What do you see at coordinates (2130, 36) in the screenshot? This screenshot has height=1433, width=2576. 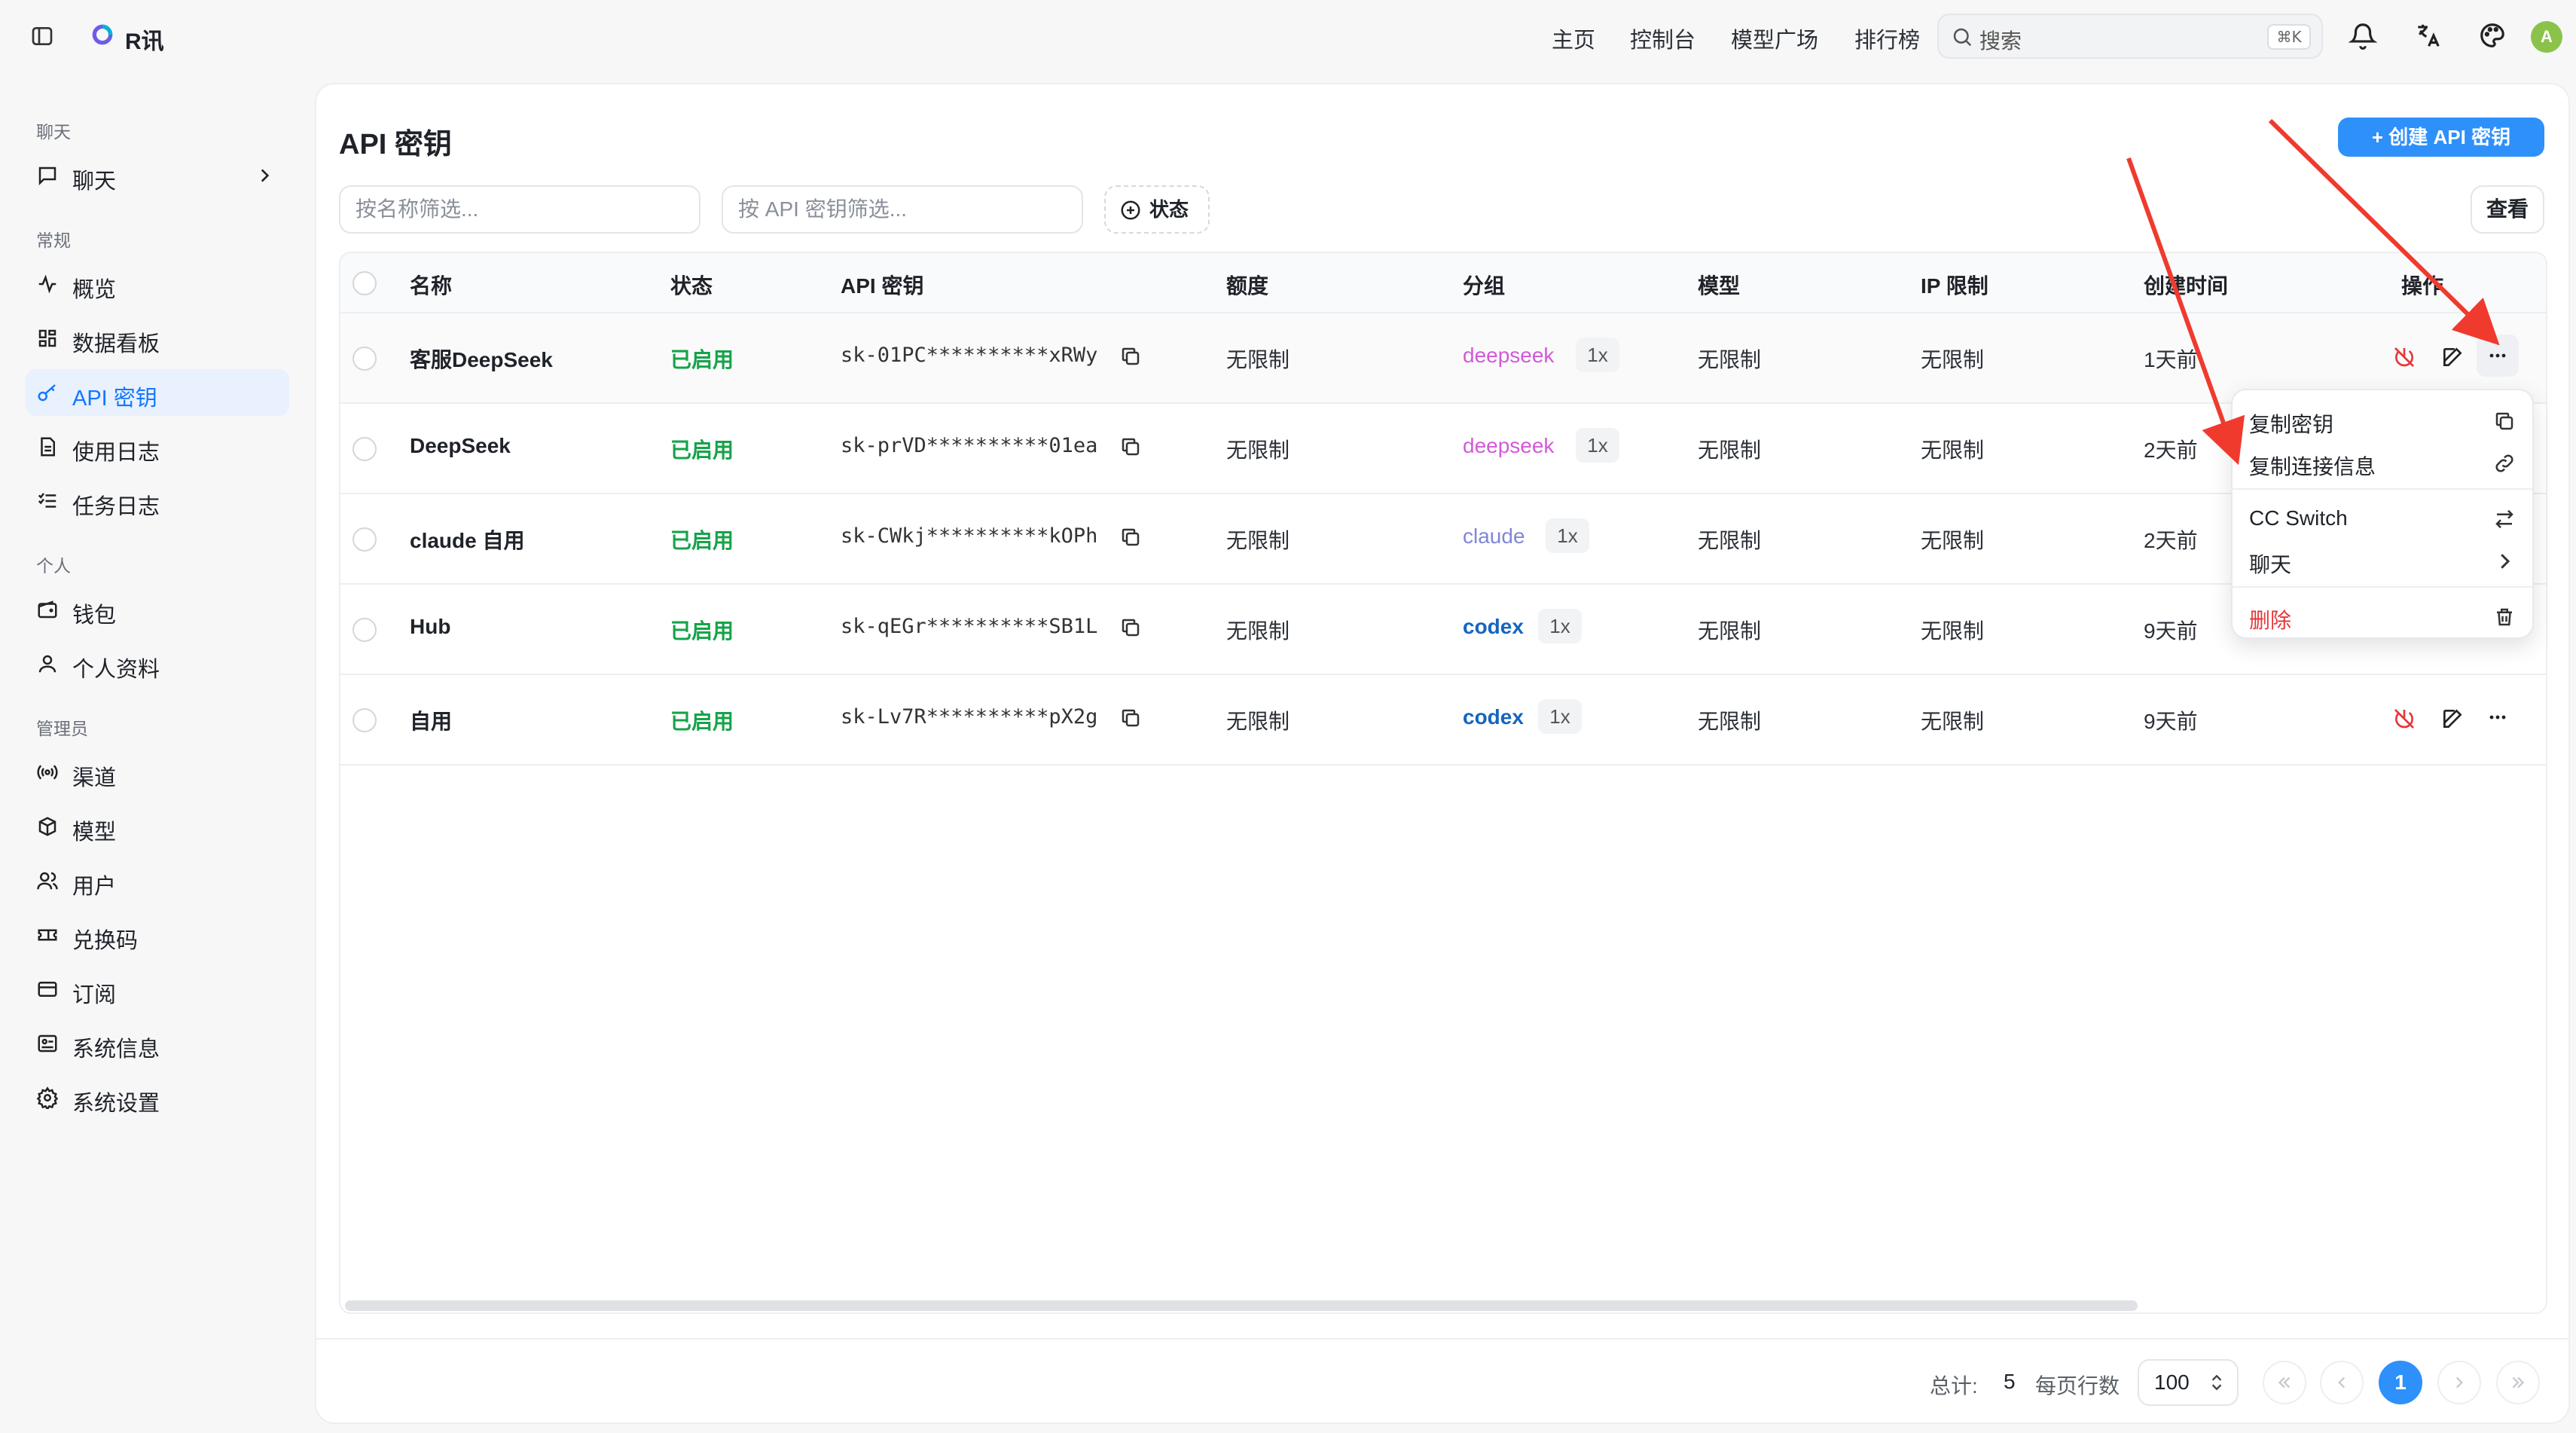 I see `search-input: 搜索 ⌘K` at bounding box center [2130, 36].